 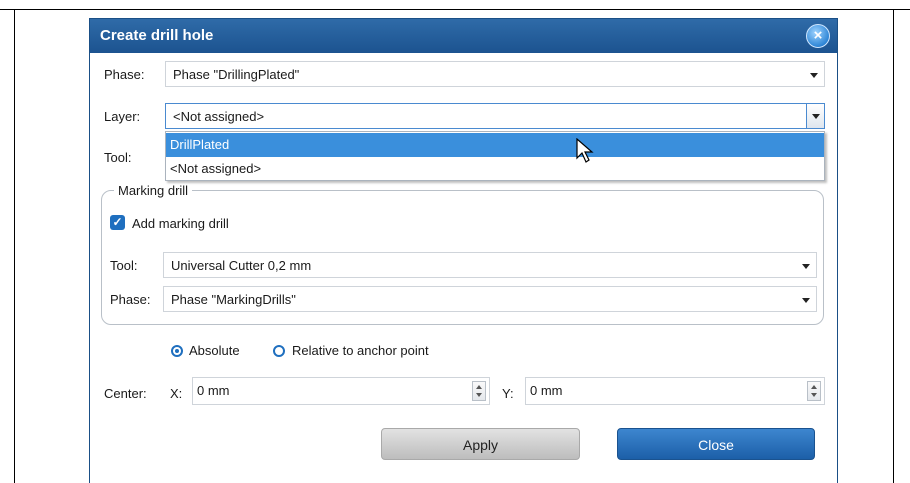 What do you see at coordinates (214, 350) in the screenshot?
I see `absolute-label: Absolute` at bounding box center [214, 350].